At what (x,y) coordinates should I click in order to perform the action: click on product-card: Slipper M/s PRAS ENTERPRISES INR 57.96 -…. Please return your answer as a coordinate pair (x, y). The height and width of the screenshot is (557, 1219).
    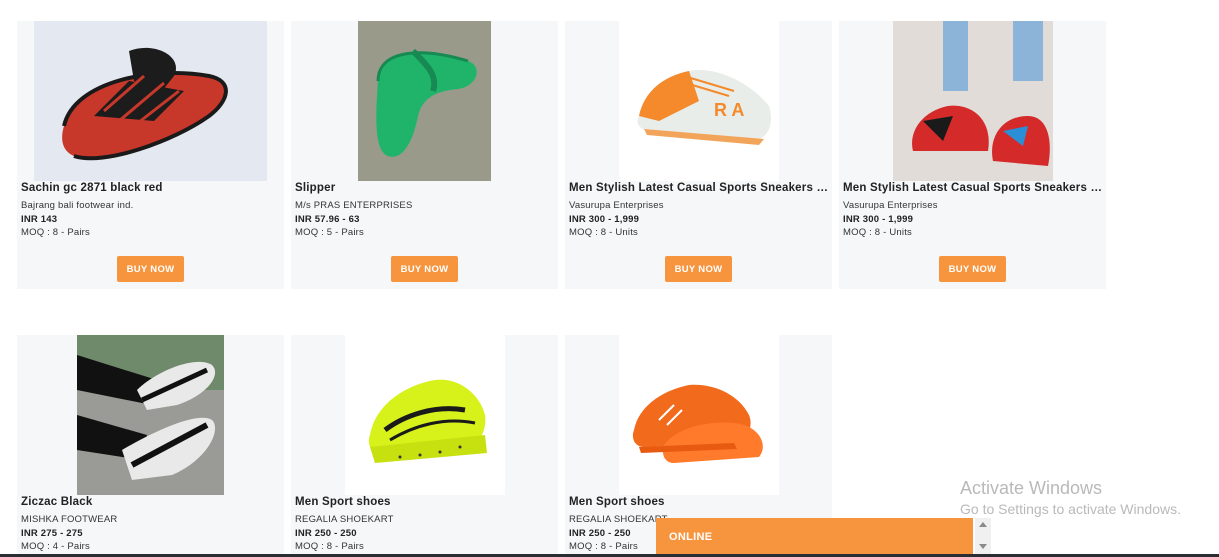
    Looking at the image, I should click on (424, 155).